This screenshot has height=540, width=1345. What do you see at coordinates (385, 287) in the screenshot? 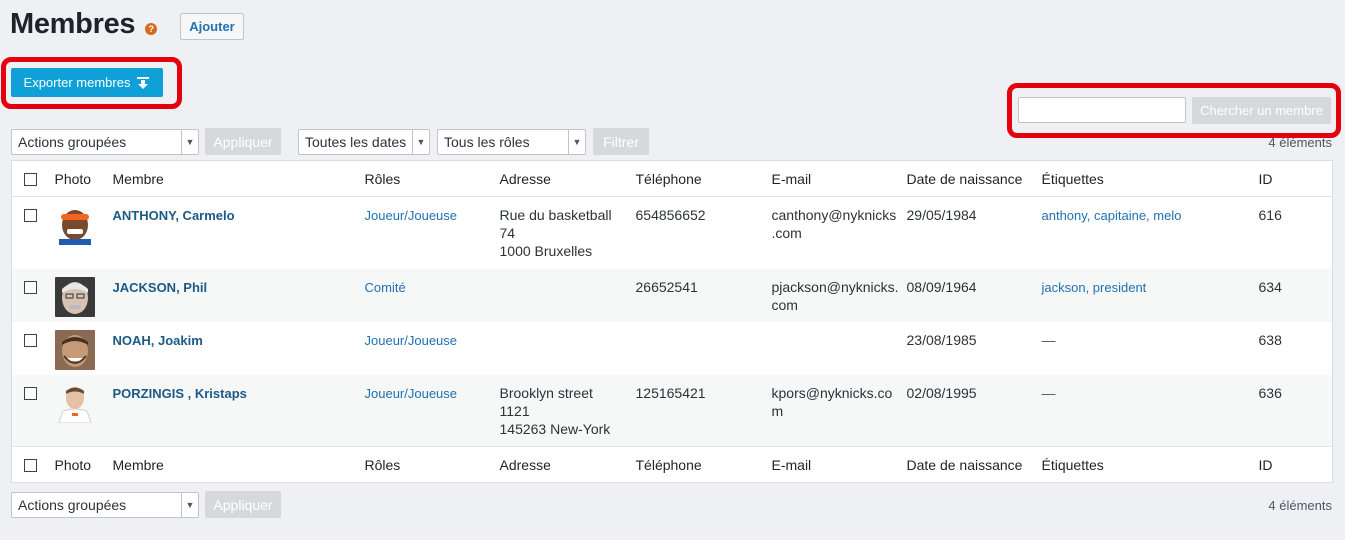
I see `role-link: Comité` at bounding box center [385, 287].